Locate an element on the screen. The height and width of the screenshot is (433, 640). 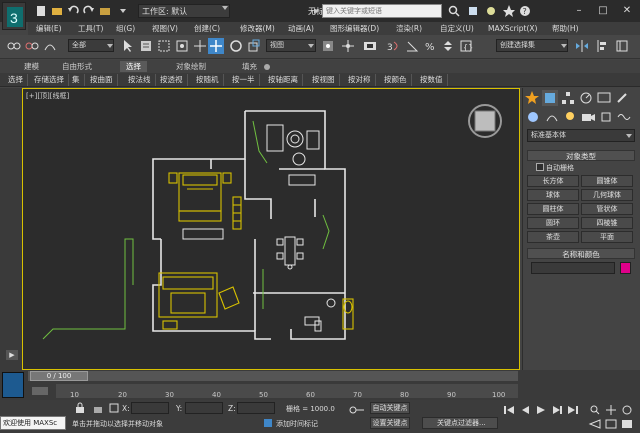
orbit-icon is located at coordinates (627, 410).